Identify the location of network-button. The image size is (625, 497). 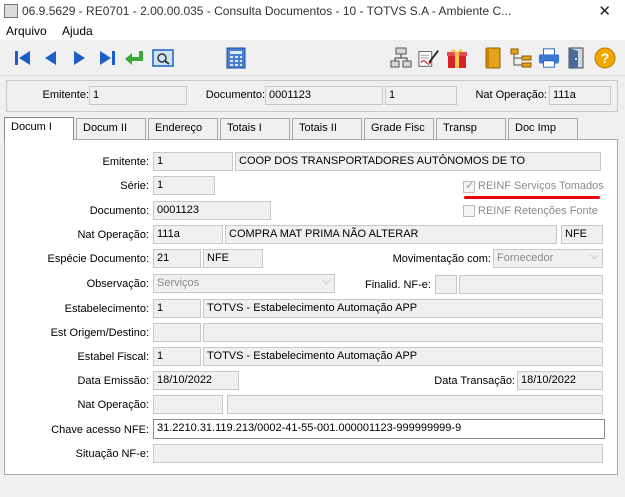
(401, 58).